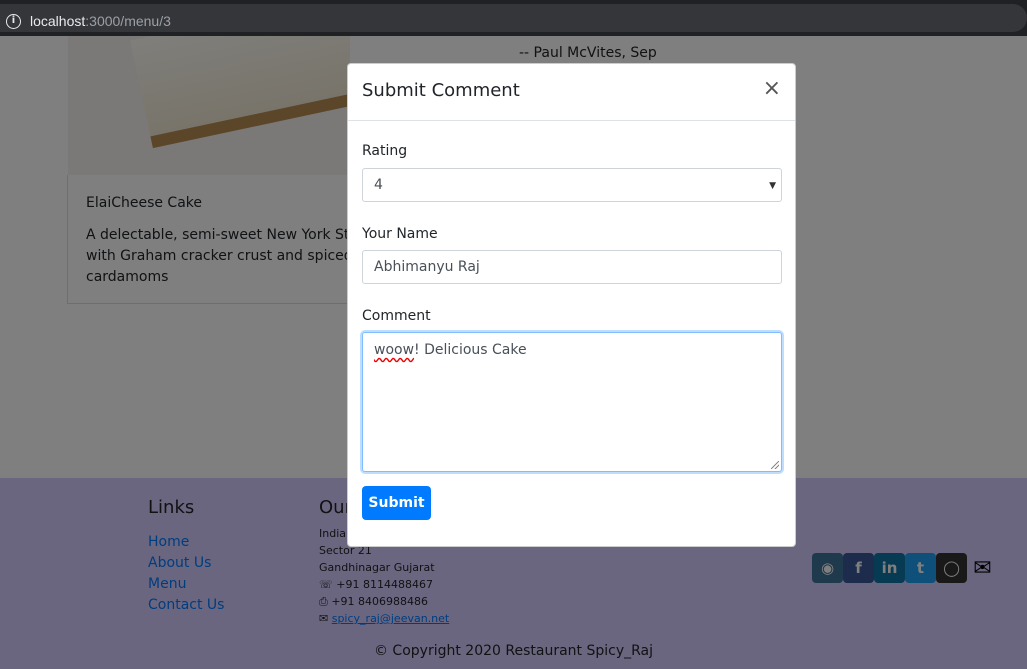 This screenshot has width=1027, height=669. I want to click on browser-address-bar: i localhost:3000/menu/3, so click(513, 18).